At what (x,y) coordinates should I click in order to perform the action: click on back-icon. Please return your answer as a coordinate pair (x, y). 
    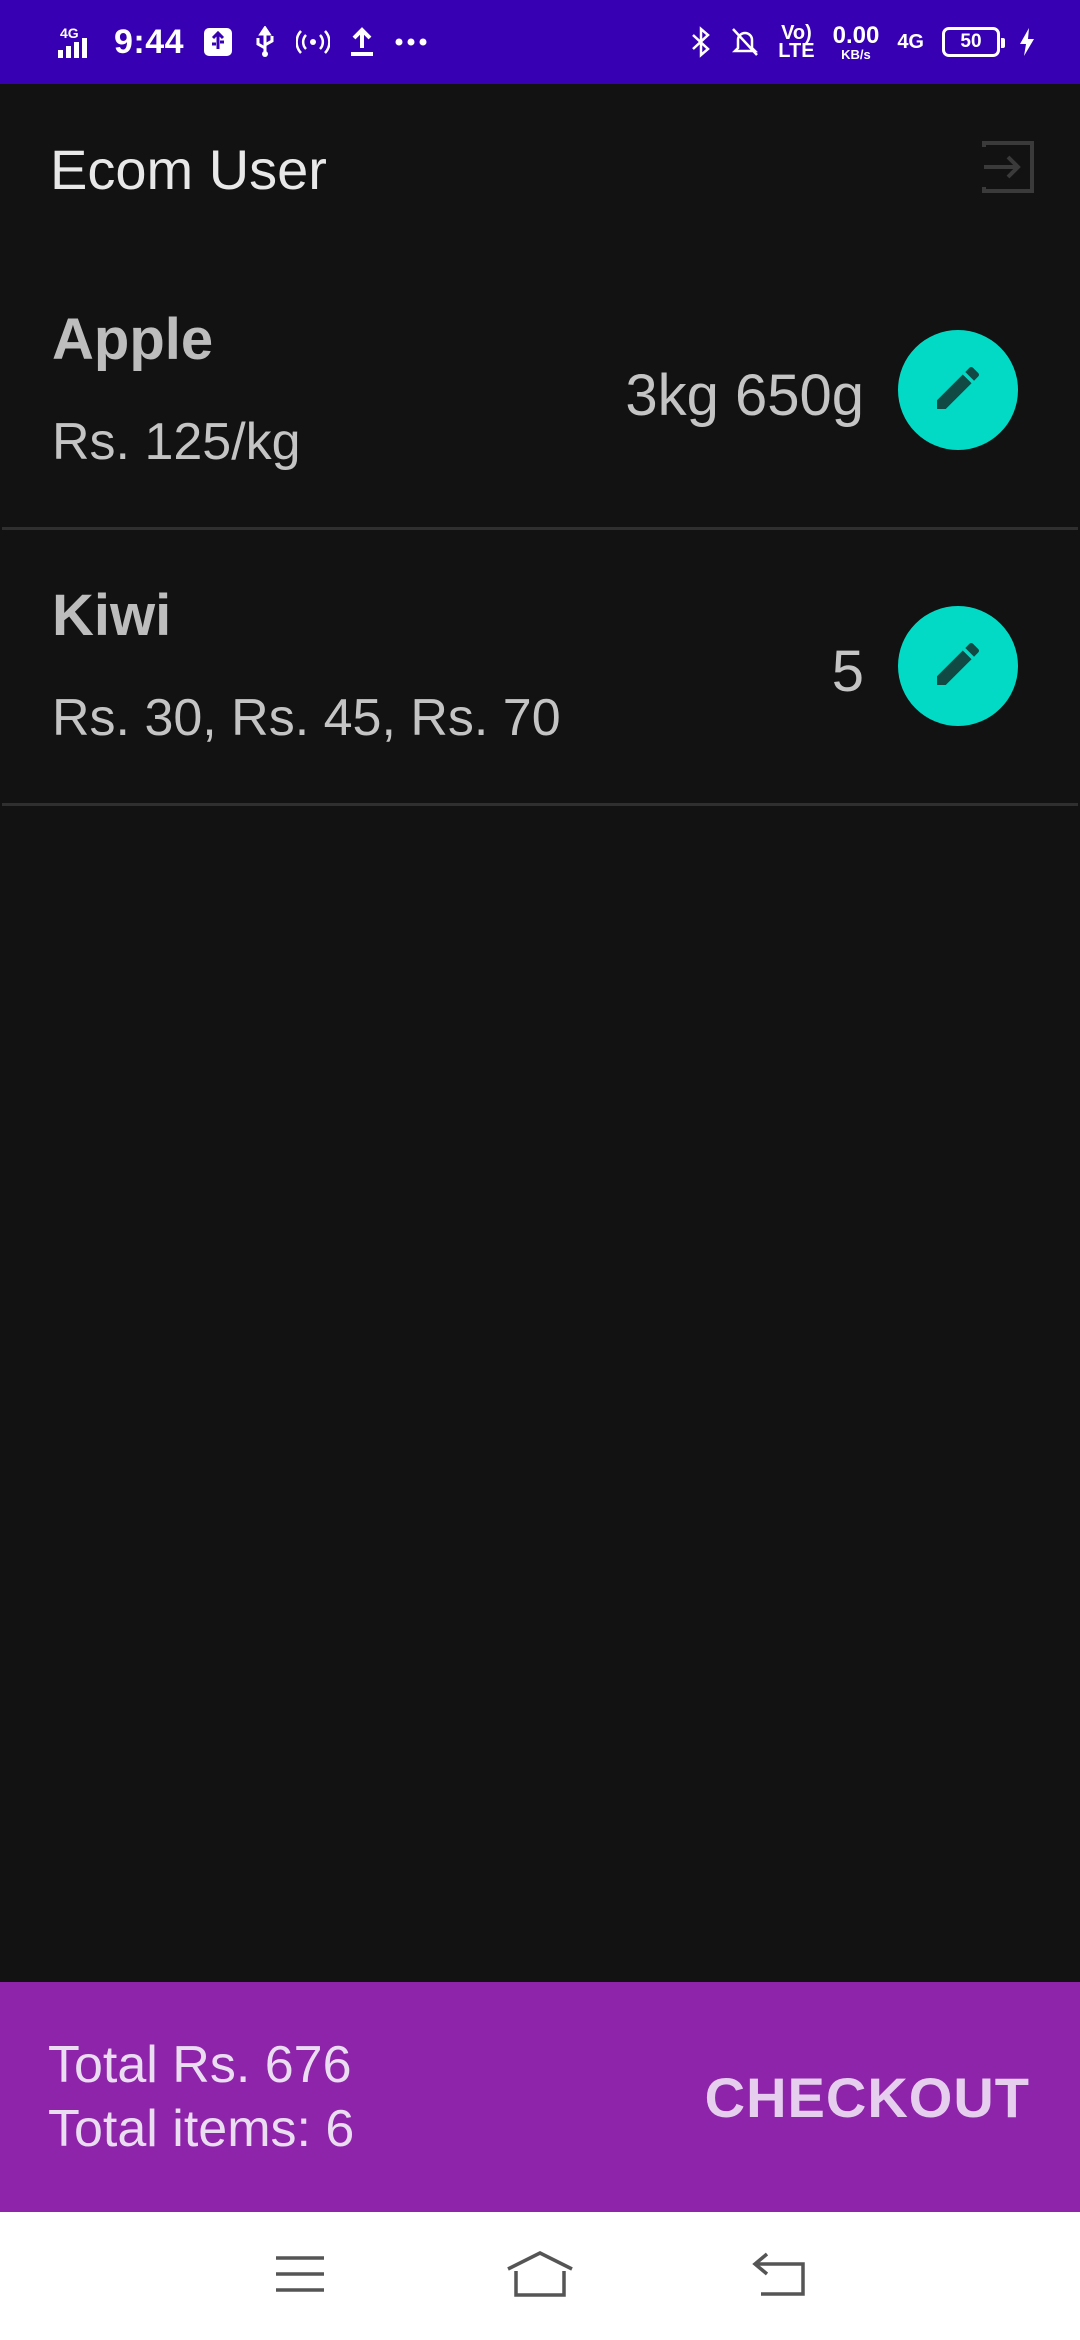
    Looking at the image, I should click on (780, 2276).